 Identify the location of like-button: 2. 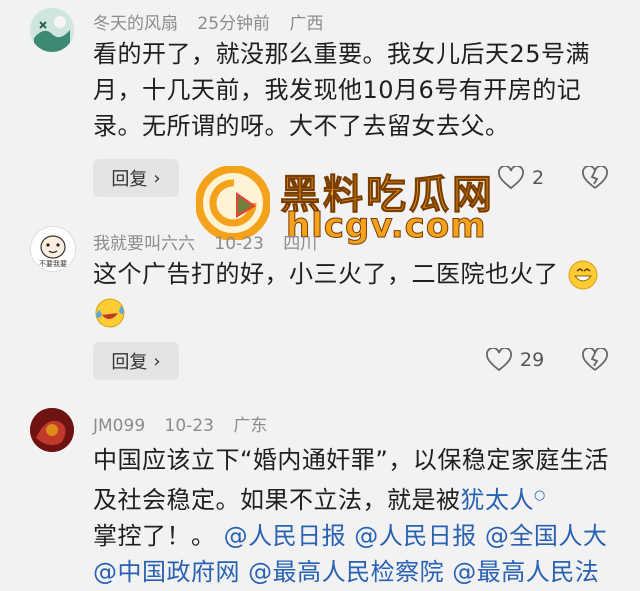
(521, 178).